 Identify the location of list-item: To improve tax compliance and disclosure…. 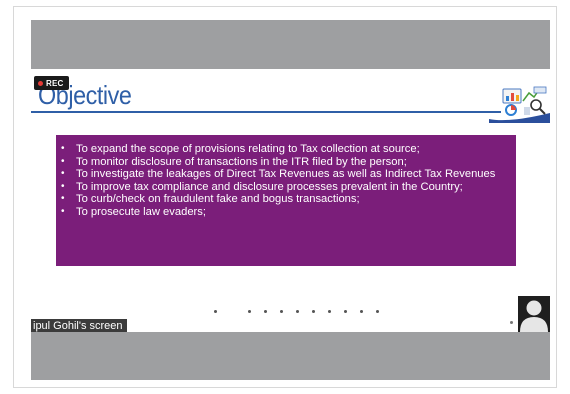
(283, 187).